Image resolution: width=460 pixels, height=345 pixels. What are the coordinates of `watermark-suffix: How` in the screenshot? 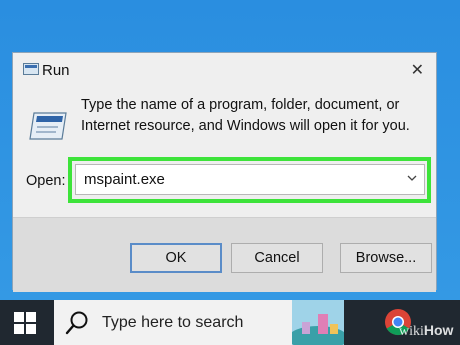 It's located at (438, 330).